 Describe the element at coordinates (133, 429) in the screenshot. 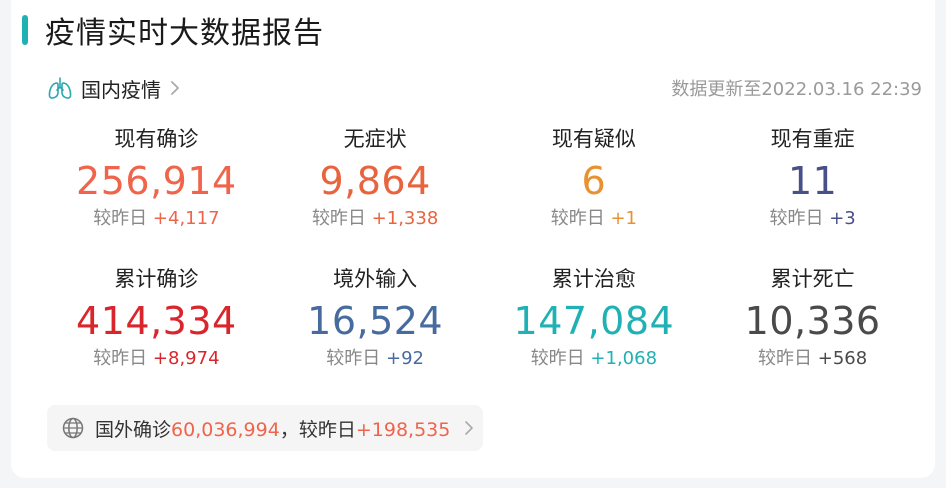

I see `foreign-label: 国外确诊` at that location.